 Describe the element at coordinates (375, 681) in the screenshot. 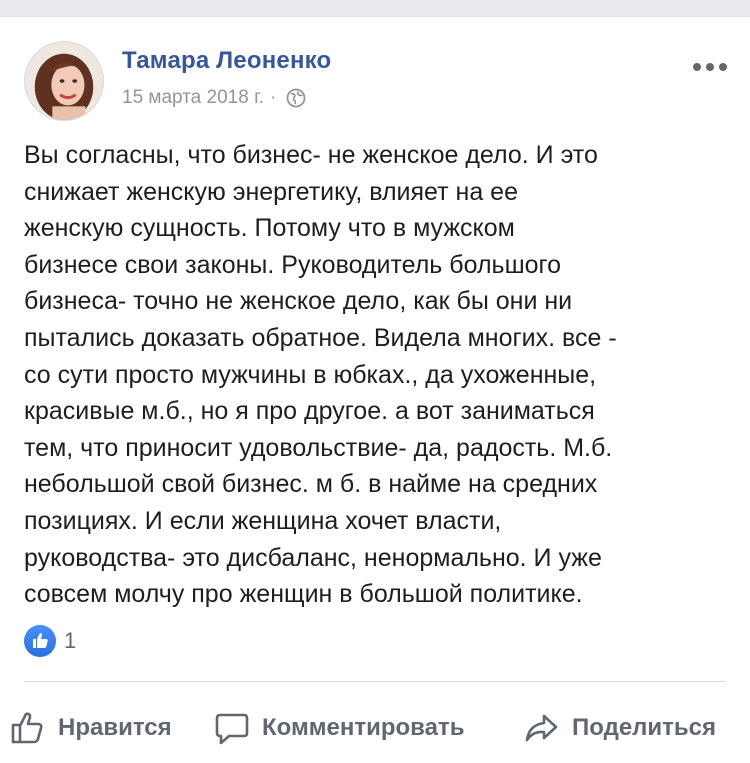

I see `actions-divider` at that location.